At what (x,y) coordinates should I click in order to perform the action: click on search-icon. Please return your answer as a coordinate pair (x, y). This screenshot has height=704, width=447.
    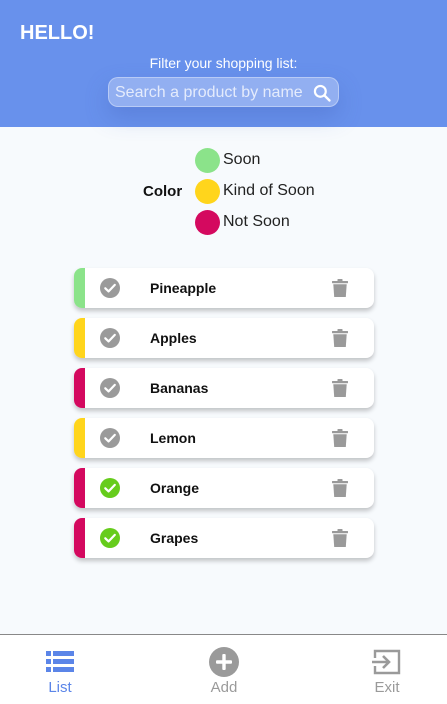
    Looking at the image, I should click on (322, 93).